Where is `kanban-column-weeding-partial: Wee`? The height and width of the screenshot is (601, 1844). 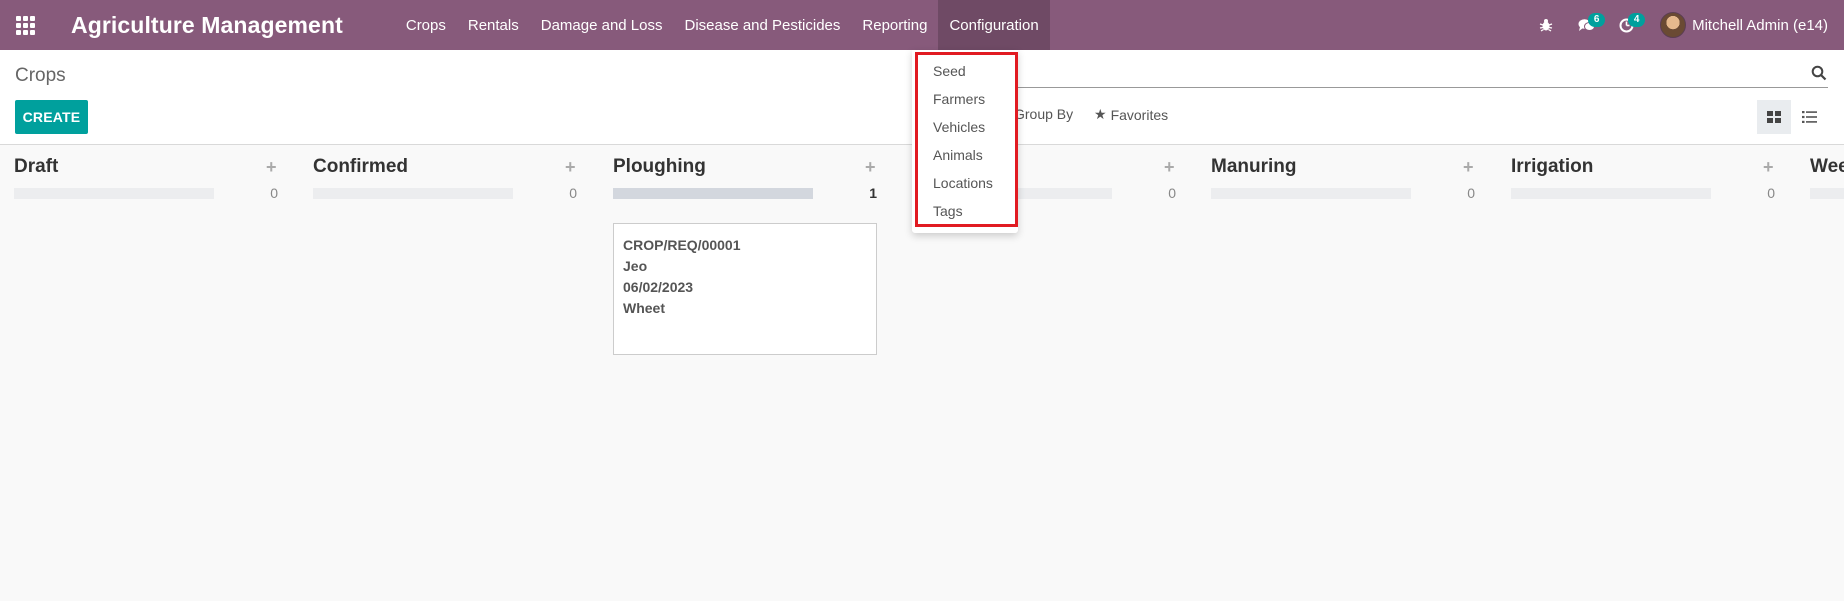 kanban-column-weeding-partial: Wee is located at coordinates (1820, 373).